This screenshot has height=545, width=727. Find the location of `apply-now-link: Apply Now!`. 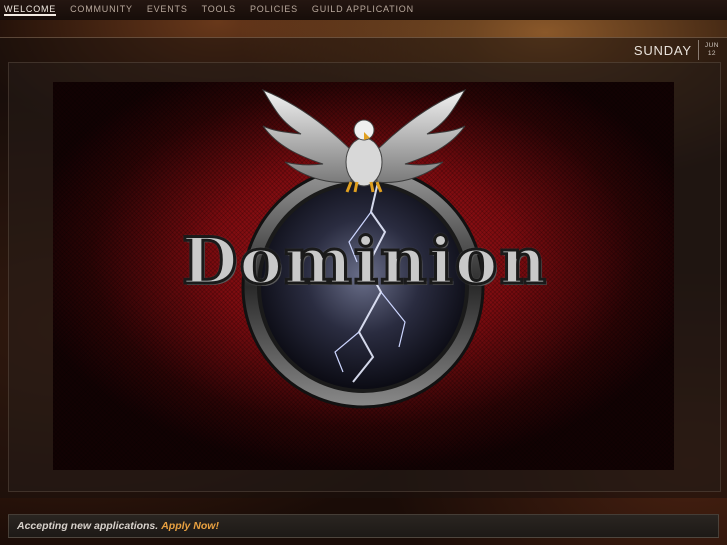

apply-now-link: Apply Now! is located at coordinates (190, 526).